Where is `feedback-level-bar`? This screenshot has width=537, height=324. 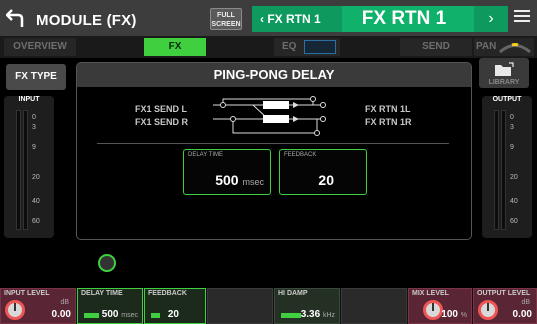
feedback-level-bar is located at coordinates (155, 315).